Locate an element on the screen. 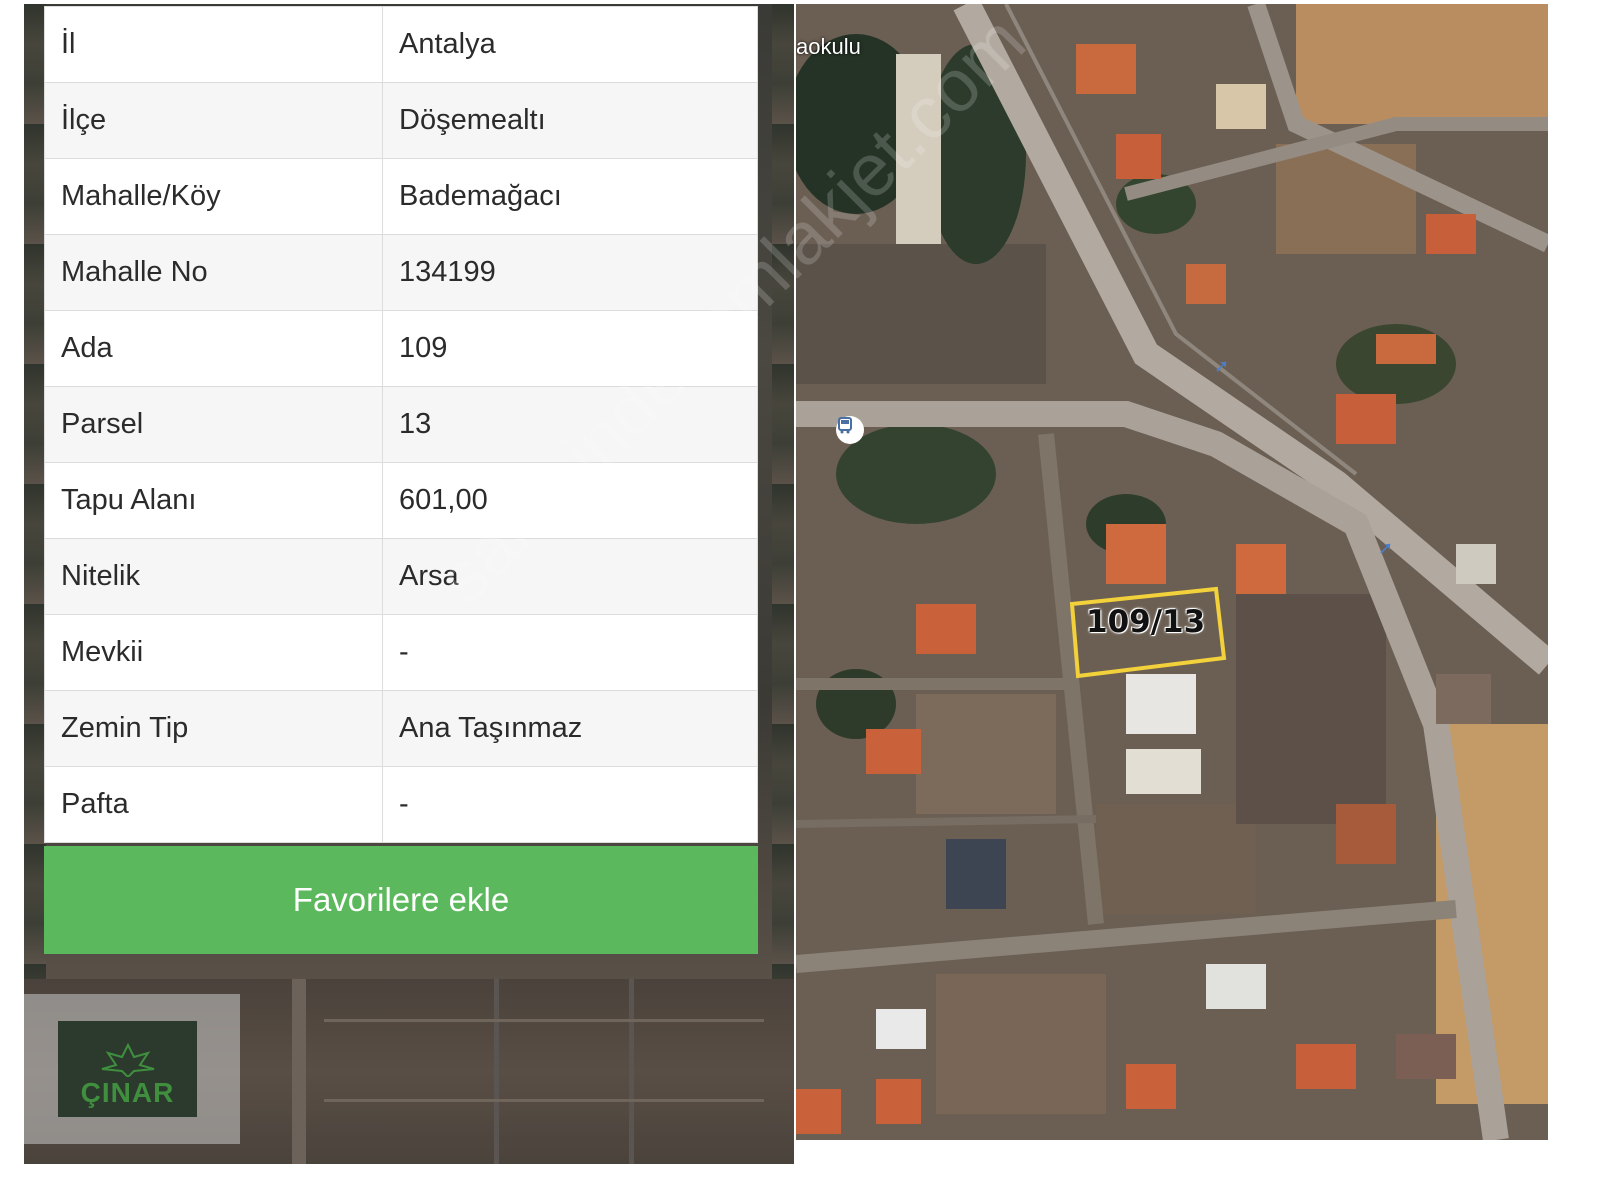 The width and height of the screenshot is (1598, 1180). row-label: İl is located at coordinates (213, 44).